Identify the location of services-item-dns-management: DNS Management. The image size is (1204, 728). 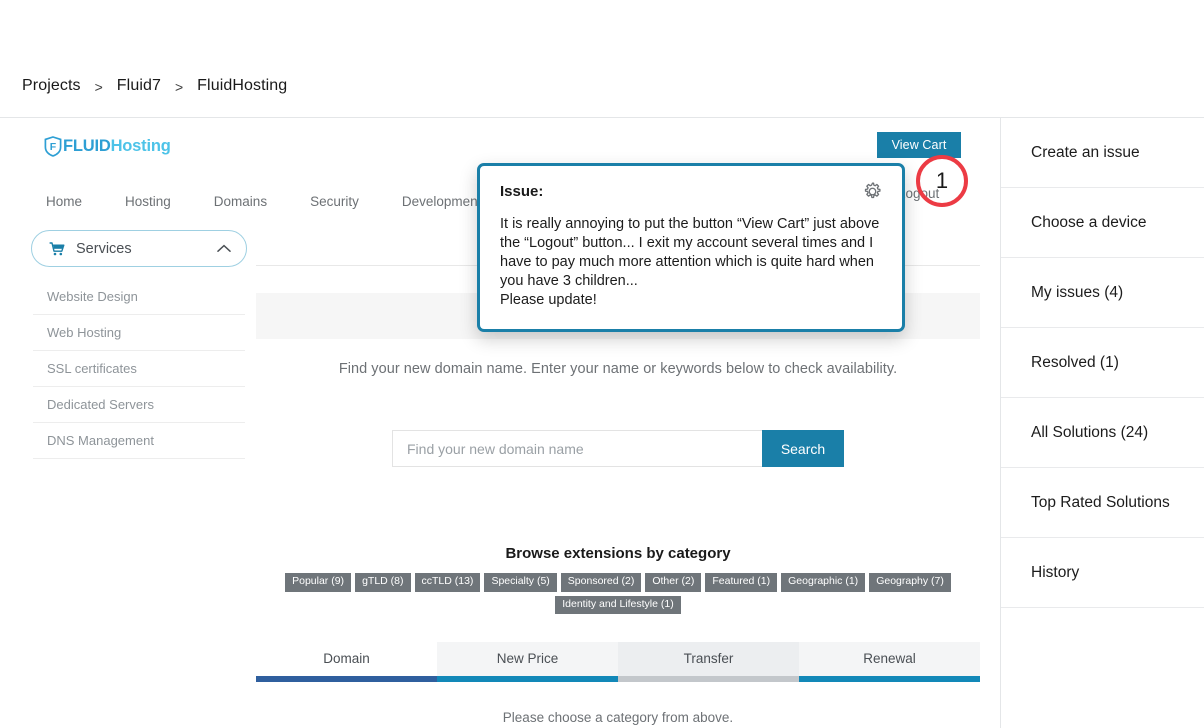
(139, 441).